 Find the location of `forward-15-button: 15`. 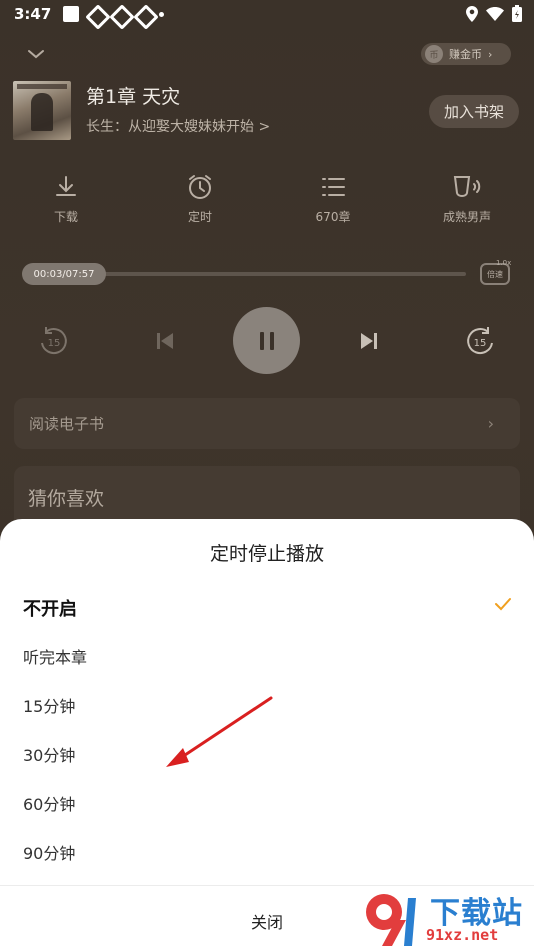

forward-15-button: 15 is located at coordinates (480, 341).